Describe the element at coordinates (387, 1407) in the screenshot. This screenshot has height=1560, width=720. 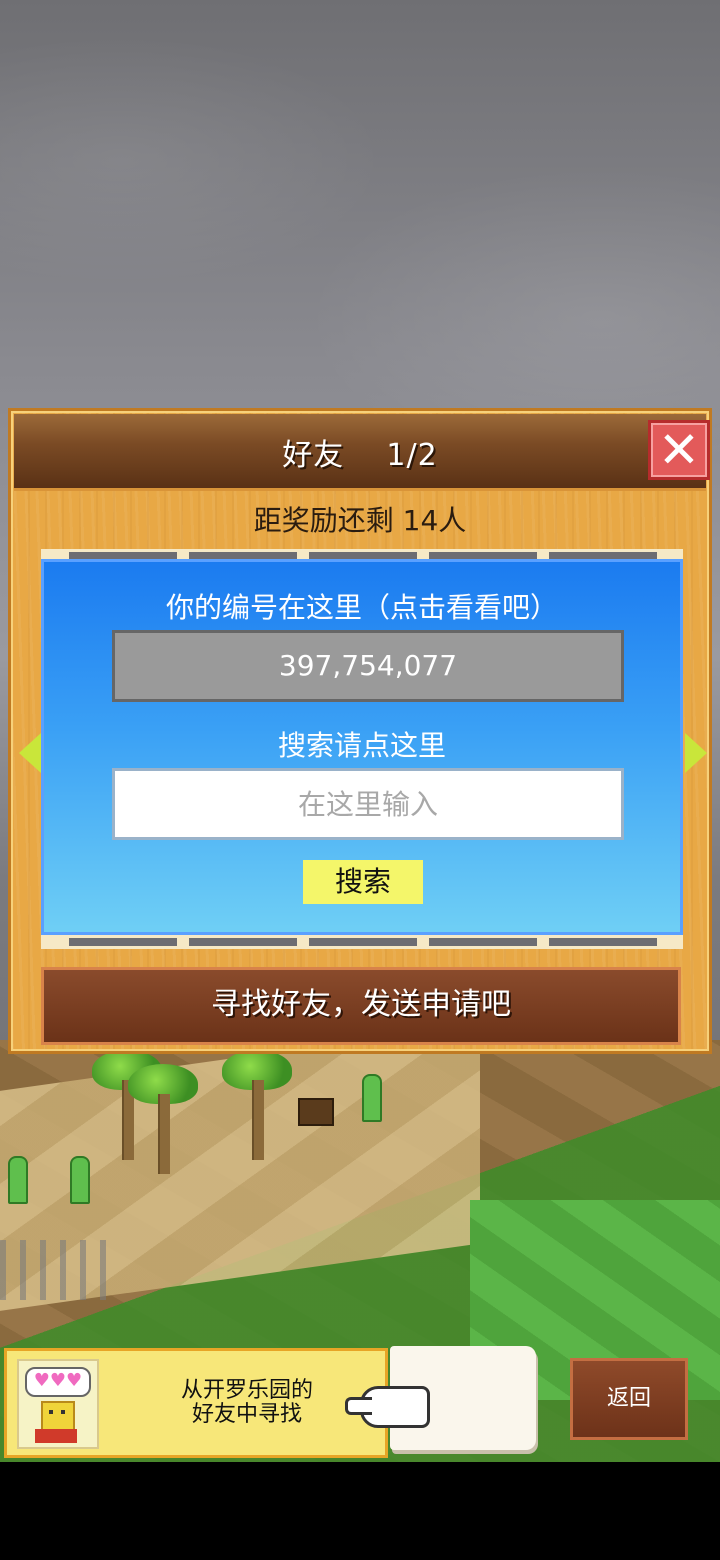
I see `pointing-hand-icon` at that location.